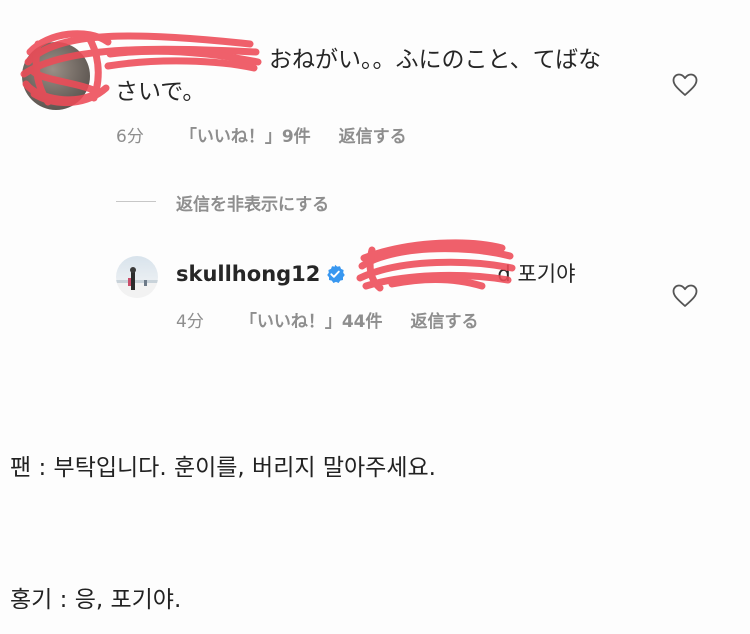  I want to click on comment-meta: 6分 「いいね！」9件 返信する, so click(275, 134).